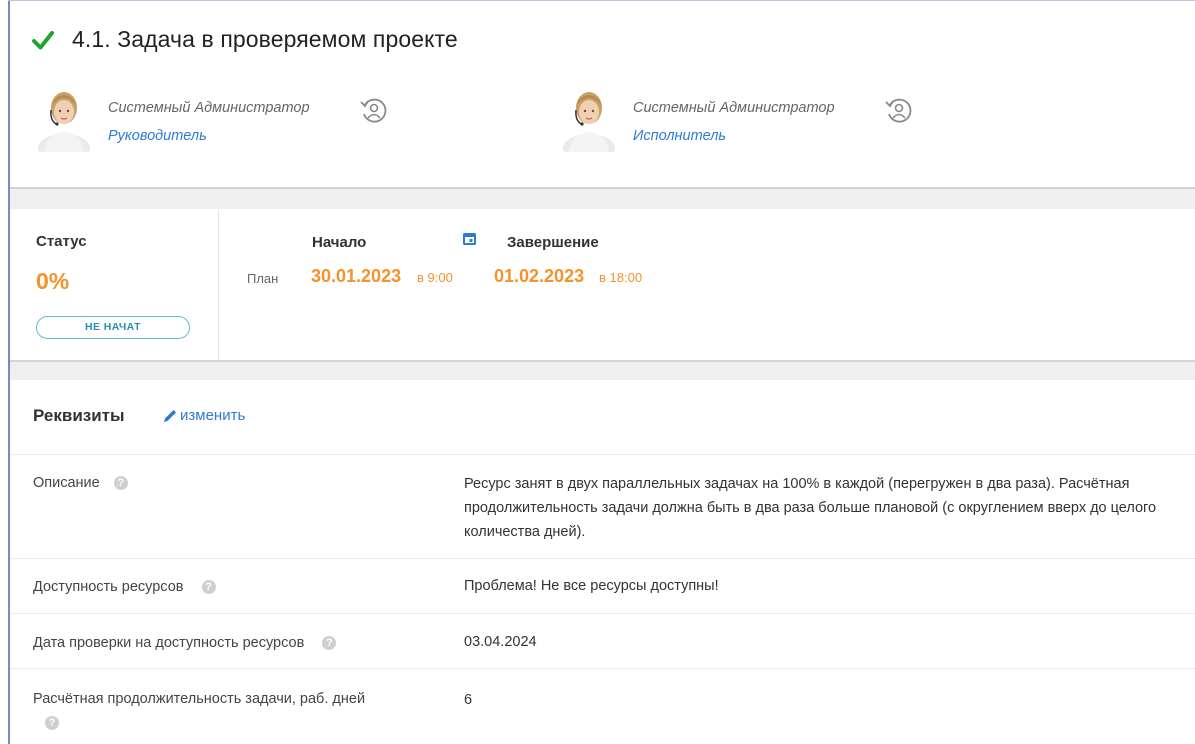  What do you see at coordinates (734, 136) in the screenshot?
I see `executor-role-link: Исполнитель` at bounding box center [734, 136].